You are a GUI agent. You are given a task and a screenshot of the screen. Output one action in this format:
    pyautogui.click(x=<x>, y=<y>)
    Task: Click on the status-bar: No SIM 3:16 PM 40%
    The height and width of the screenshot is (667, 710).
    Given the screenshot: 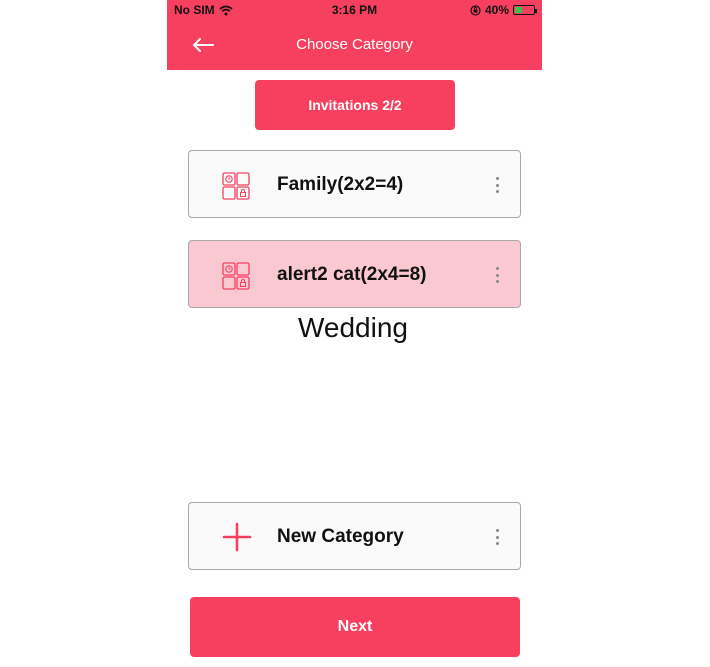 What is the action you would take?
    pyautogui.click(x=354, y=10)
    